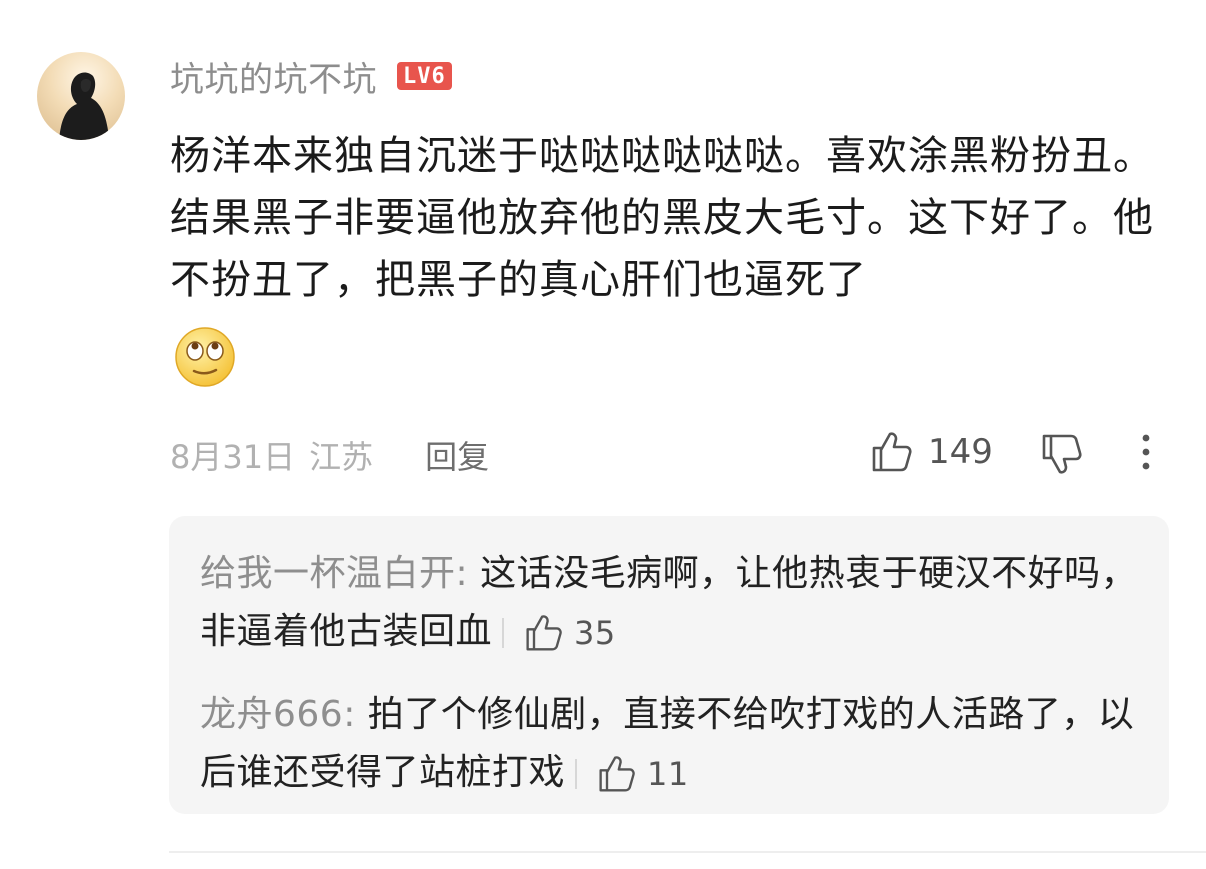 This screenshot has width=1206, height=869. What do you see at coordinates (675, 603) in the screenshot?
I see `reply-item: 给我一杯温白开: 这话没毛病啊，让他热衷于硬汉不好吗，非逼着他古装回血 35` at bounding box center [675, 603].